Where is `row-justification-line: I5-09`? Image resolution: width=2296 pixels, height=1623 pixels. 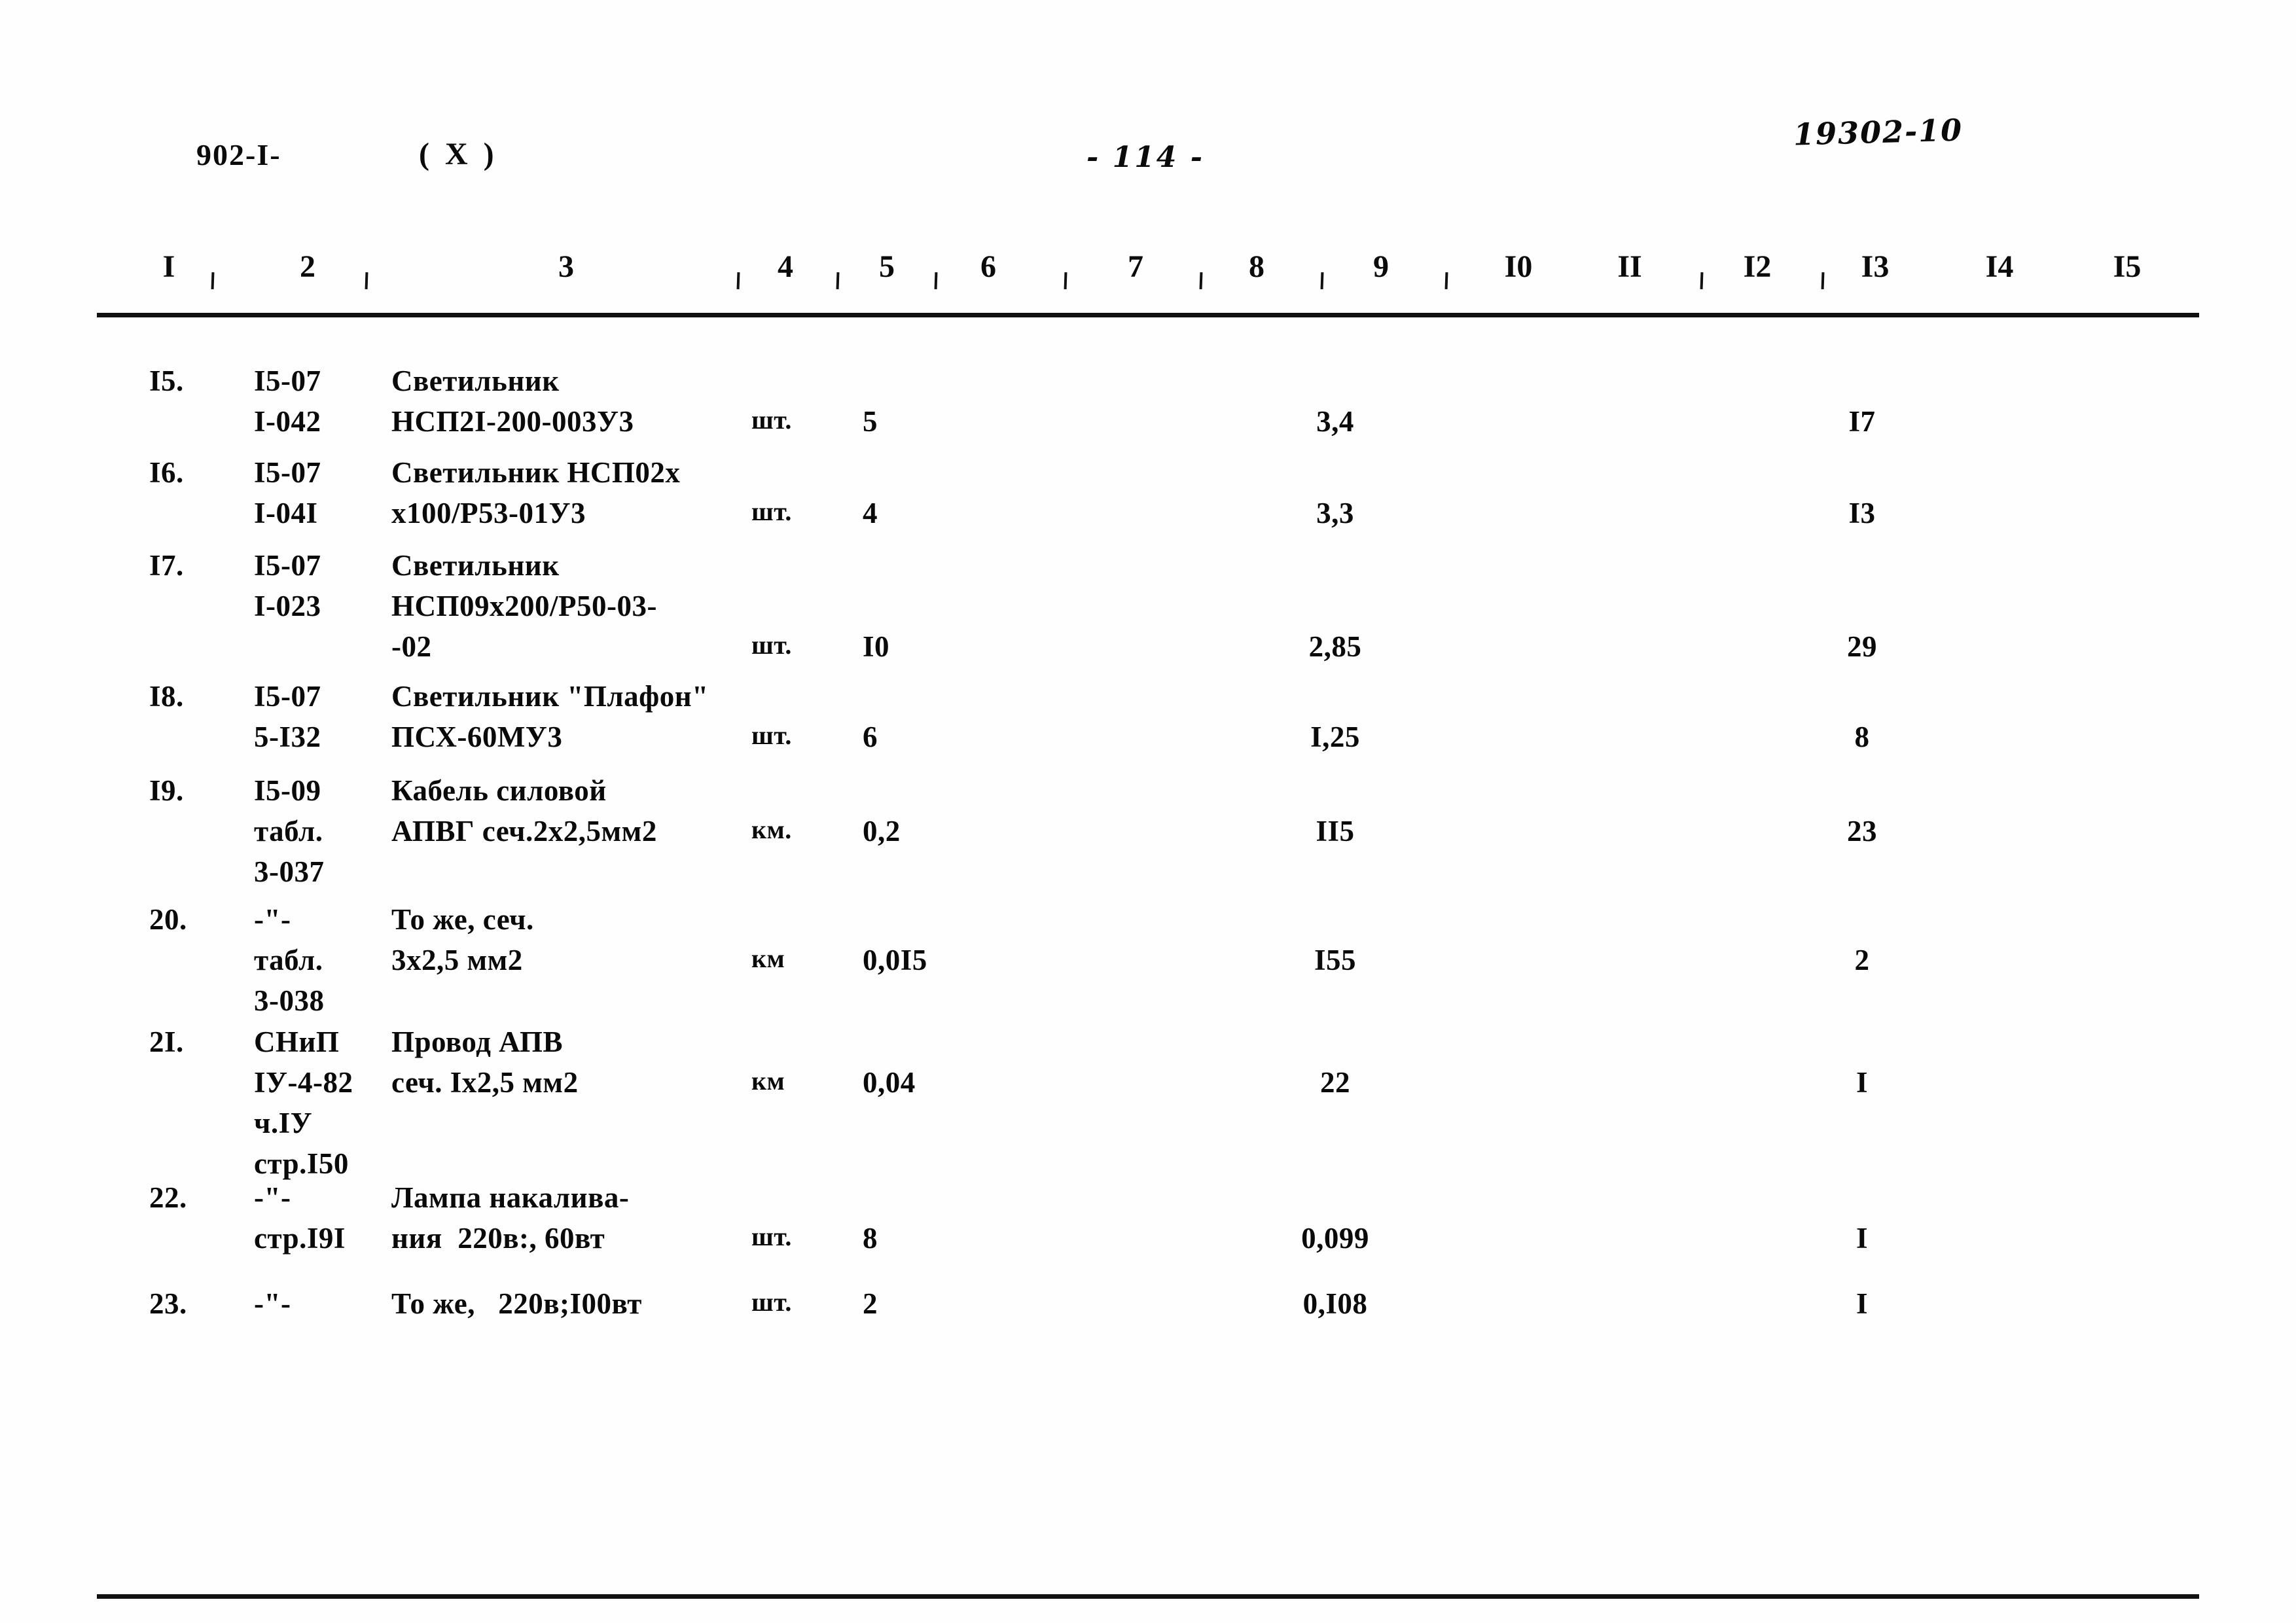
row-justification-line: I5-09 is located at coordinates (287, 791).